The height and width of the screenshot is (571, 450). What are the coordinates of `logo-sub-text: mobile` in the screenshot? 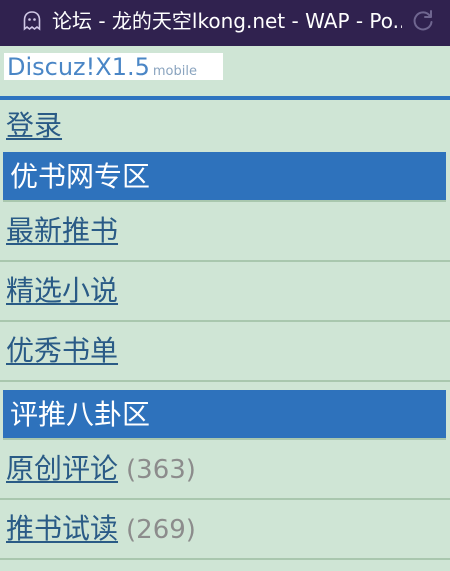 It's located at (174, 71).